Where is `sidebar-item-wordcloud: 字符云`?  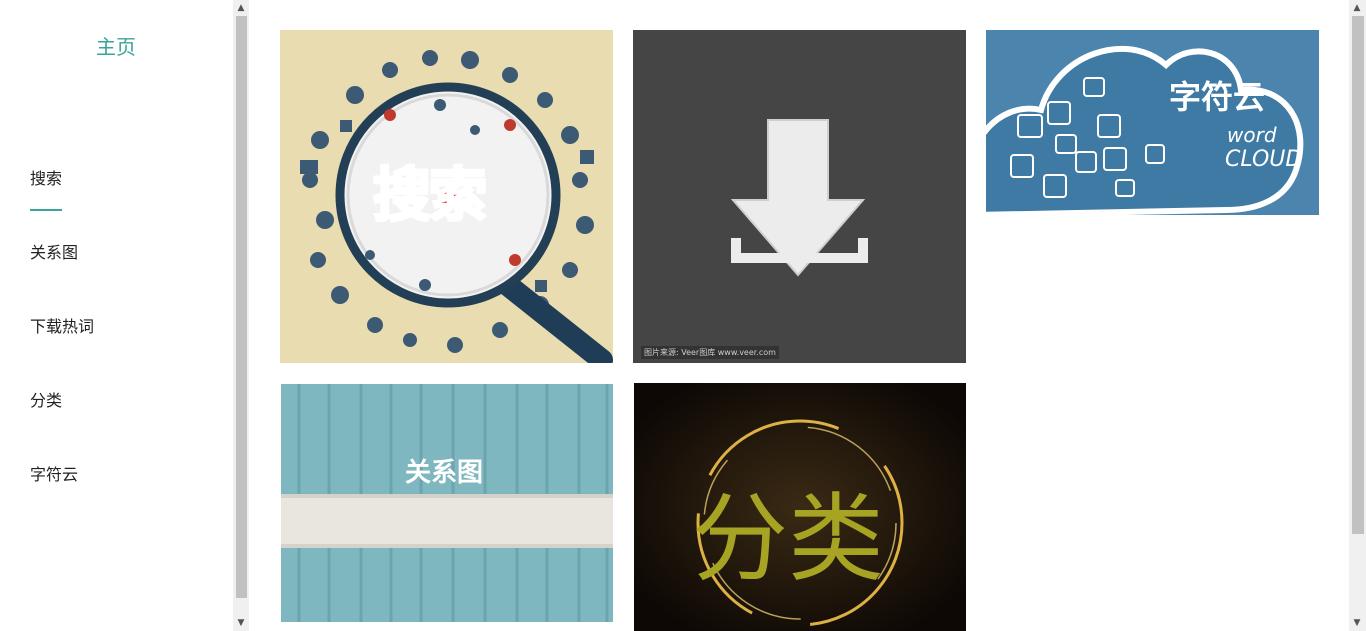 sidebar-item-wordcloud: 字符云 is located at coordinates (54, 473).